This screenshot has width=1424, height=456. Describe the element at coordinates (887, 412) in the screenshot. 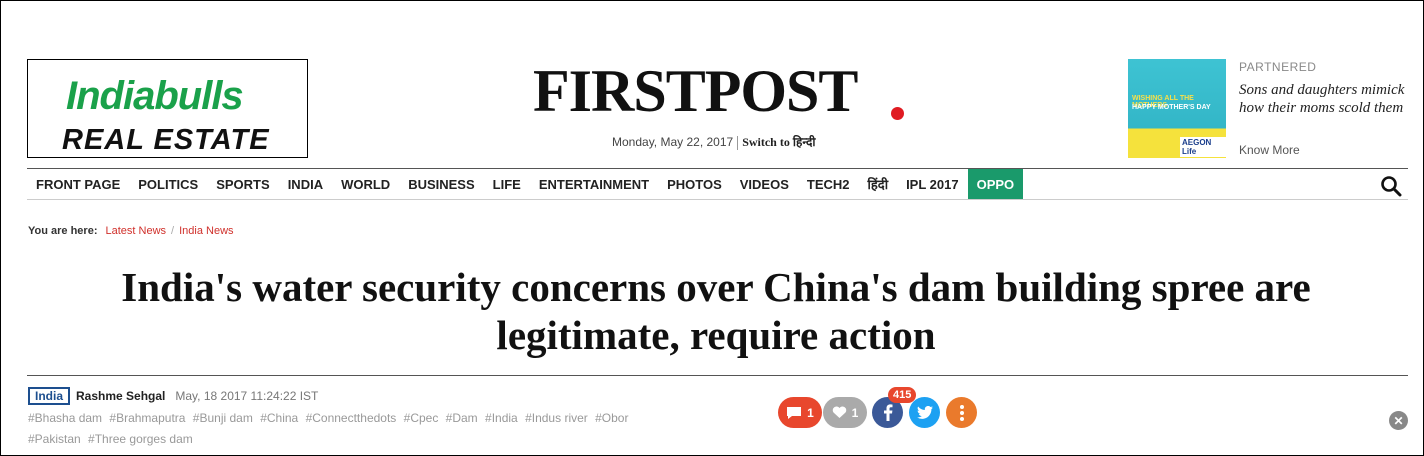

I see `facebook-icon` at that location.